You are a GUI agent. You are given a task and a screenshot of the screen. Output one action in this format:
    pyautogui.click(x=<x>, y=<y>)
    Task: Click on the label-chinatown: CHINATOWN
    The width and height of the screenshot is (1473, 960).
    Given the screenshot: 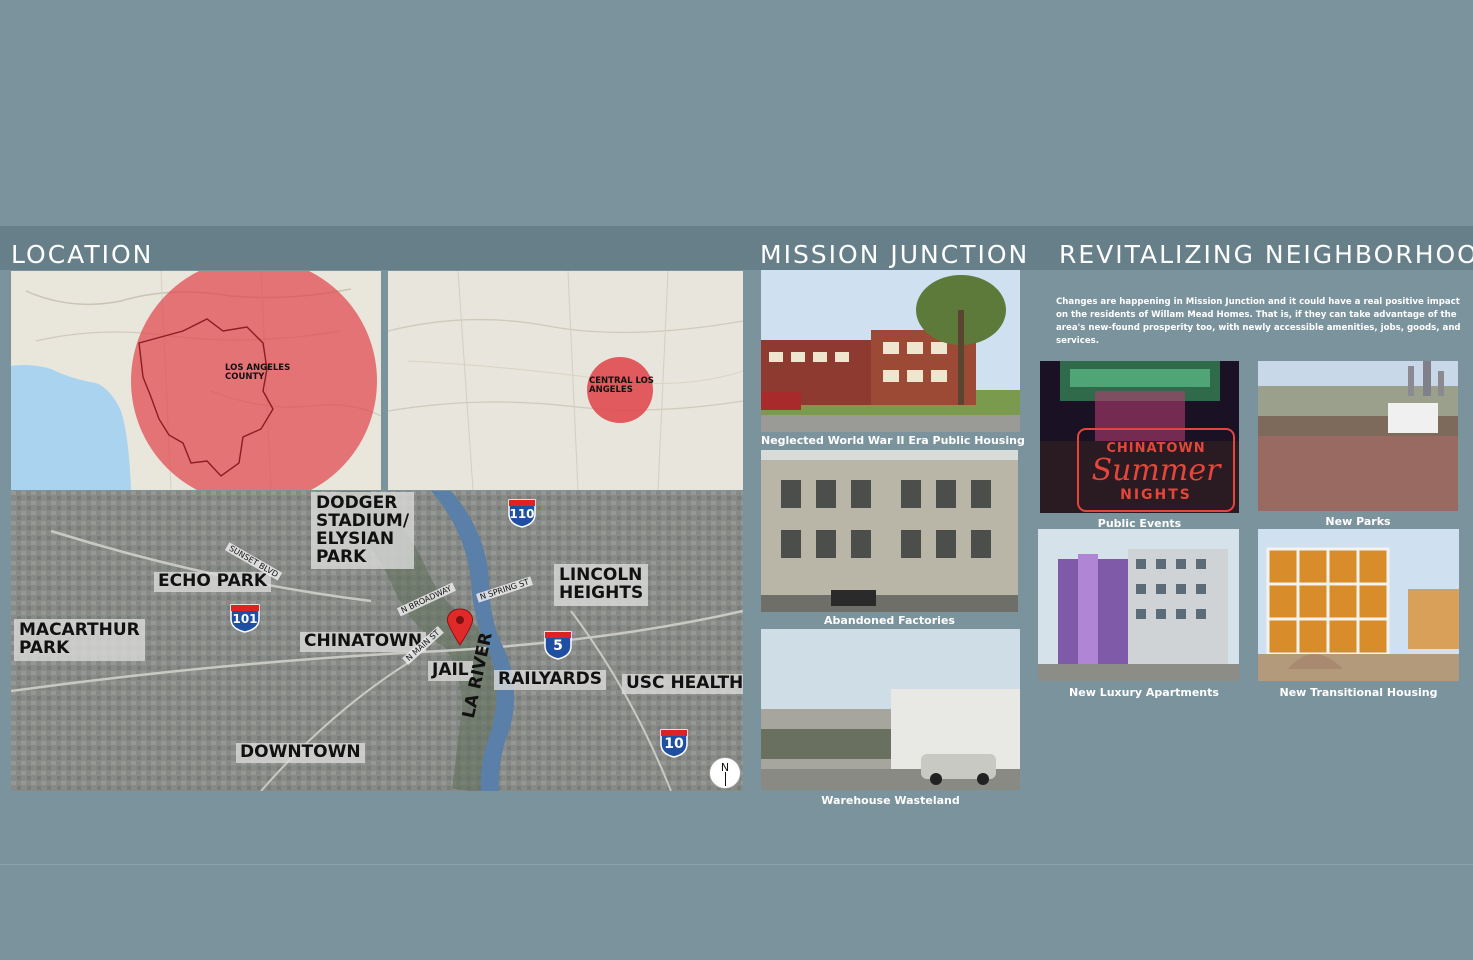 What is the action you would take?
    pyautogui.click(x=363, y=642)
    